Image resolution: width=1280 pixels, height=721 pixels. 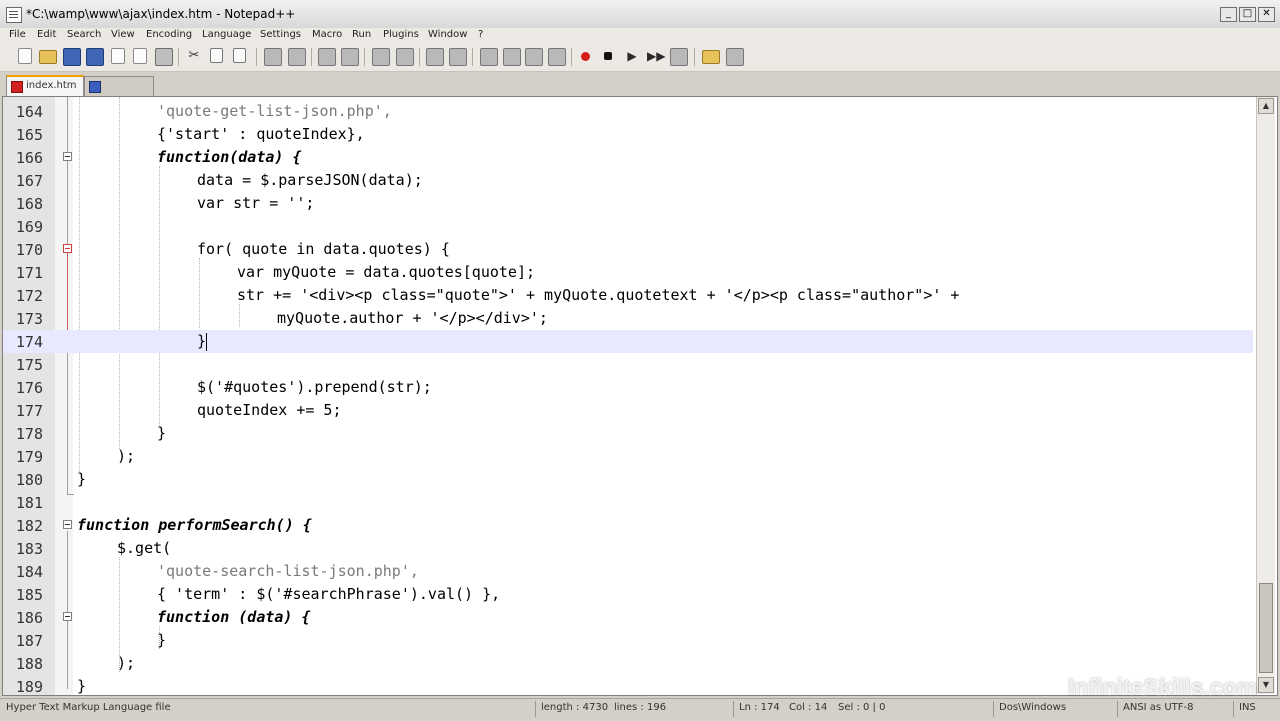 What do you see at coordinates (327, 34) in the screenshot?
I see `menu-macro: Macro` at bounding box center [327, 34].